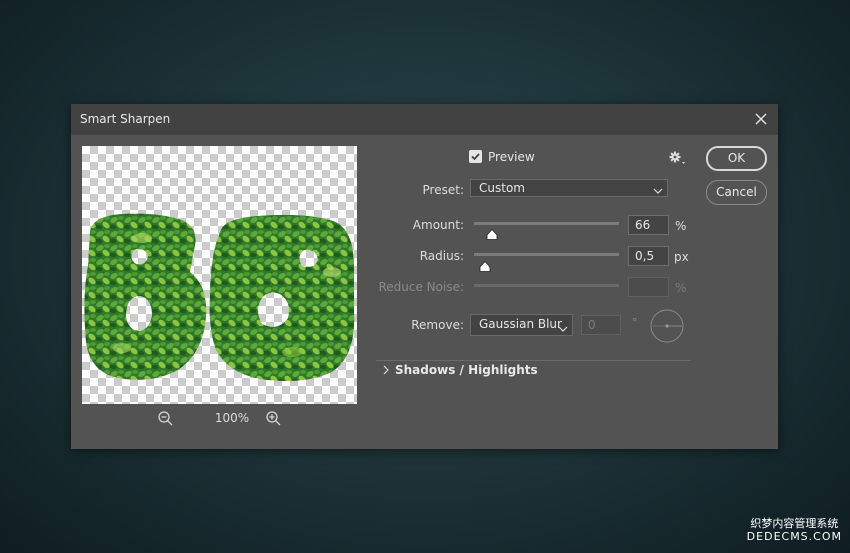 The width and height of the screenshot is (850, 553). What do you see at coordinates (648, 225) in the screenshot?
I see `amount-input: 66` at bounding box center [648, 225].